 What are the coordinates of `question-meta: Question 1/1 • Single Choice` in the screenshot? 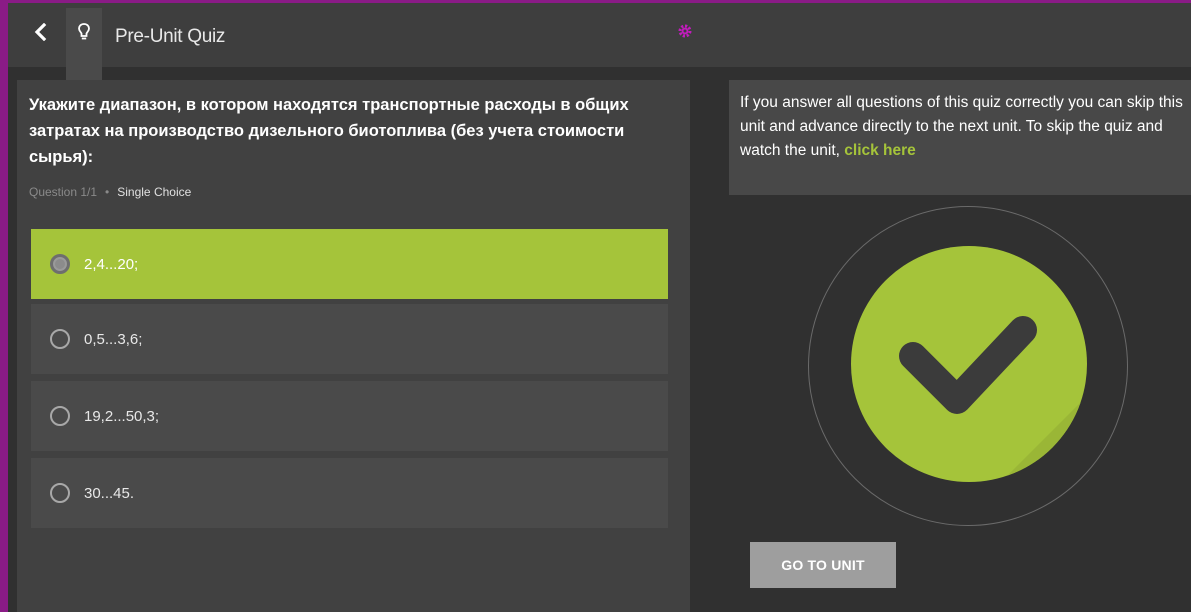 It's located at (110, 192).